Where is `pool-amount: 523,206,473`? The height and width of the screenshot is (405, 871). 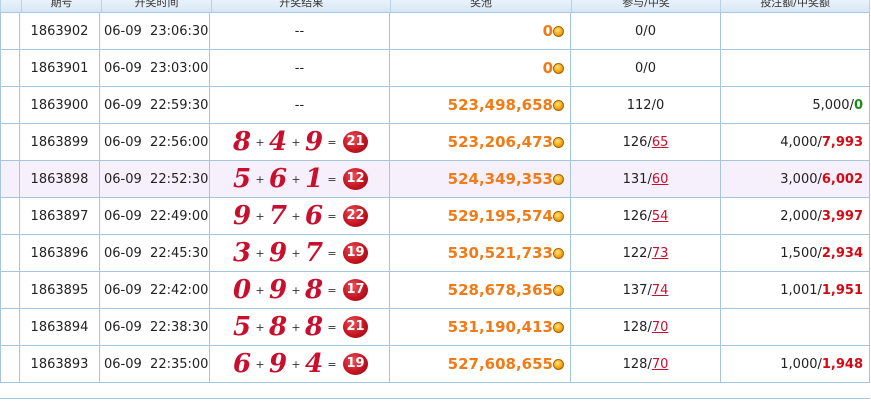 pool-amount: 523,206,473 is located at coordinates (500, 142).